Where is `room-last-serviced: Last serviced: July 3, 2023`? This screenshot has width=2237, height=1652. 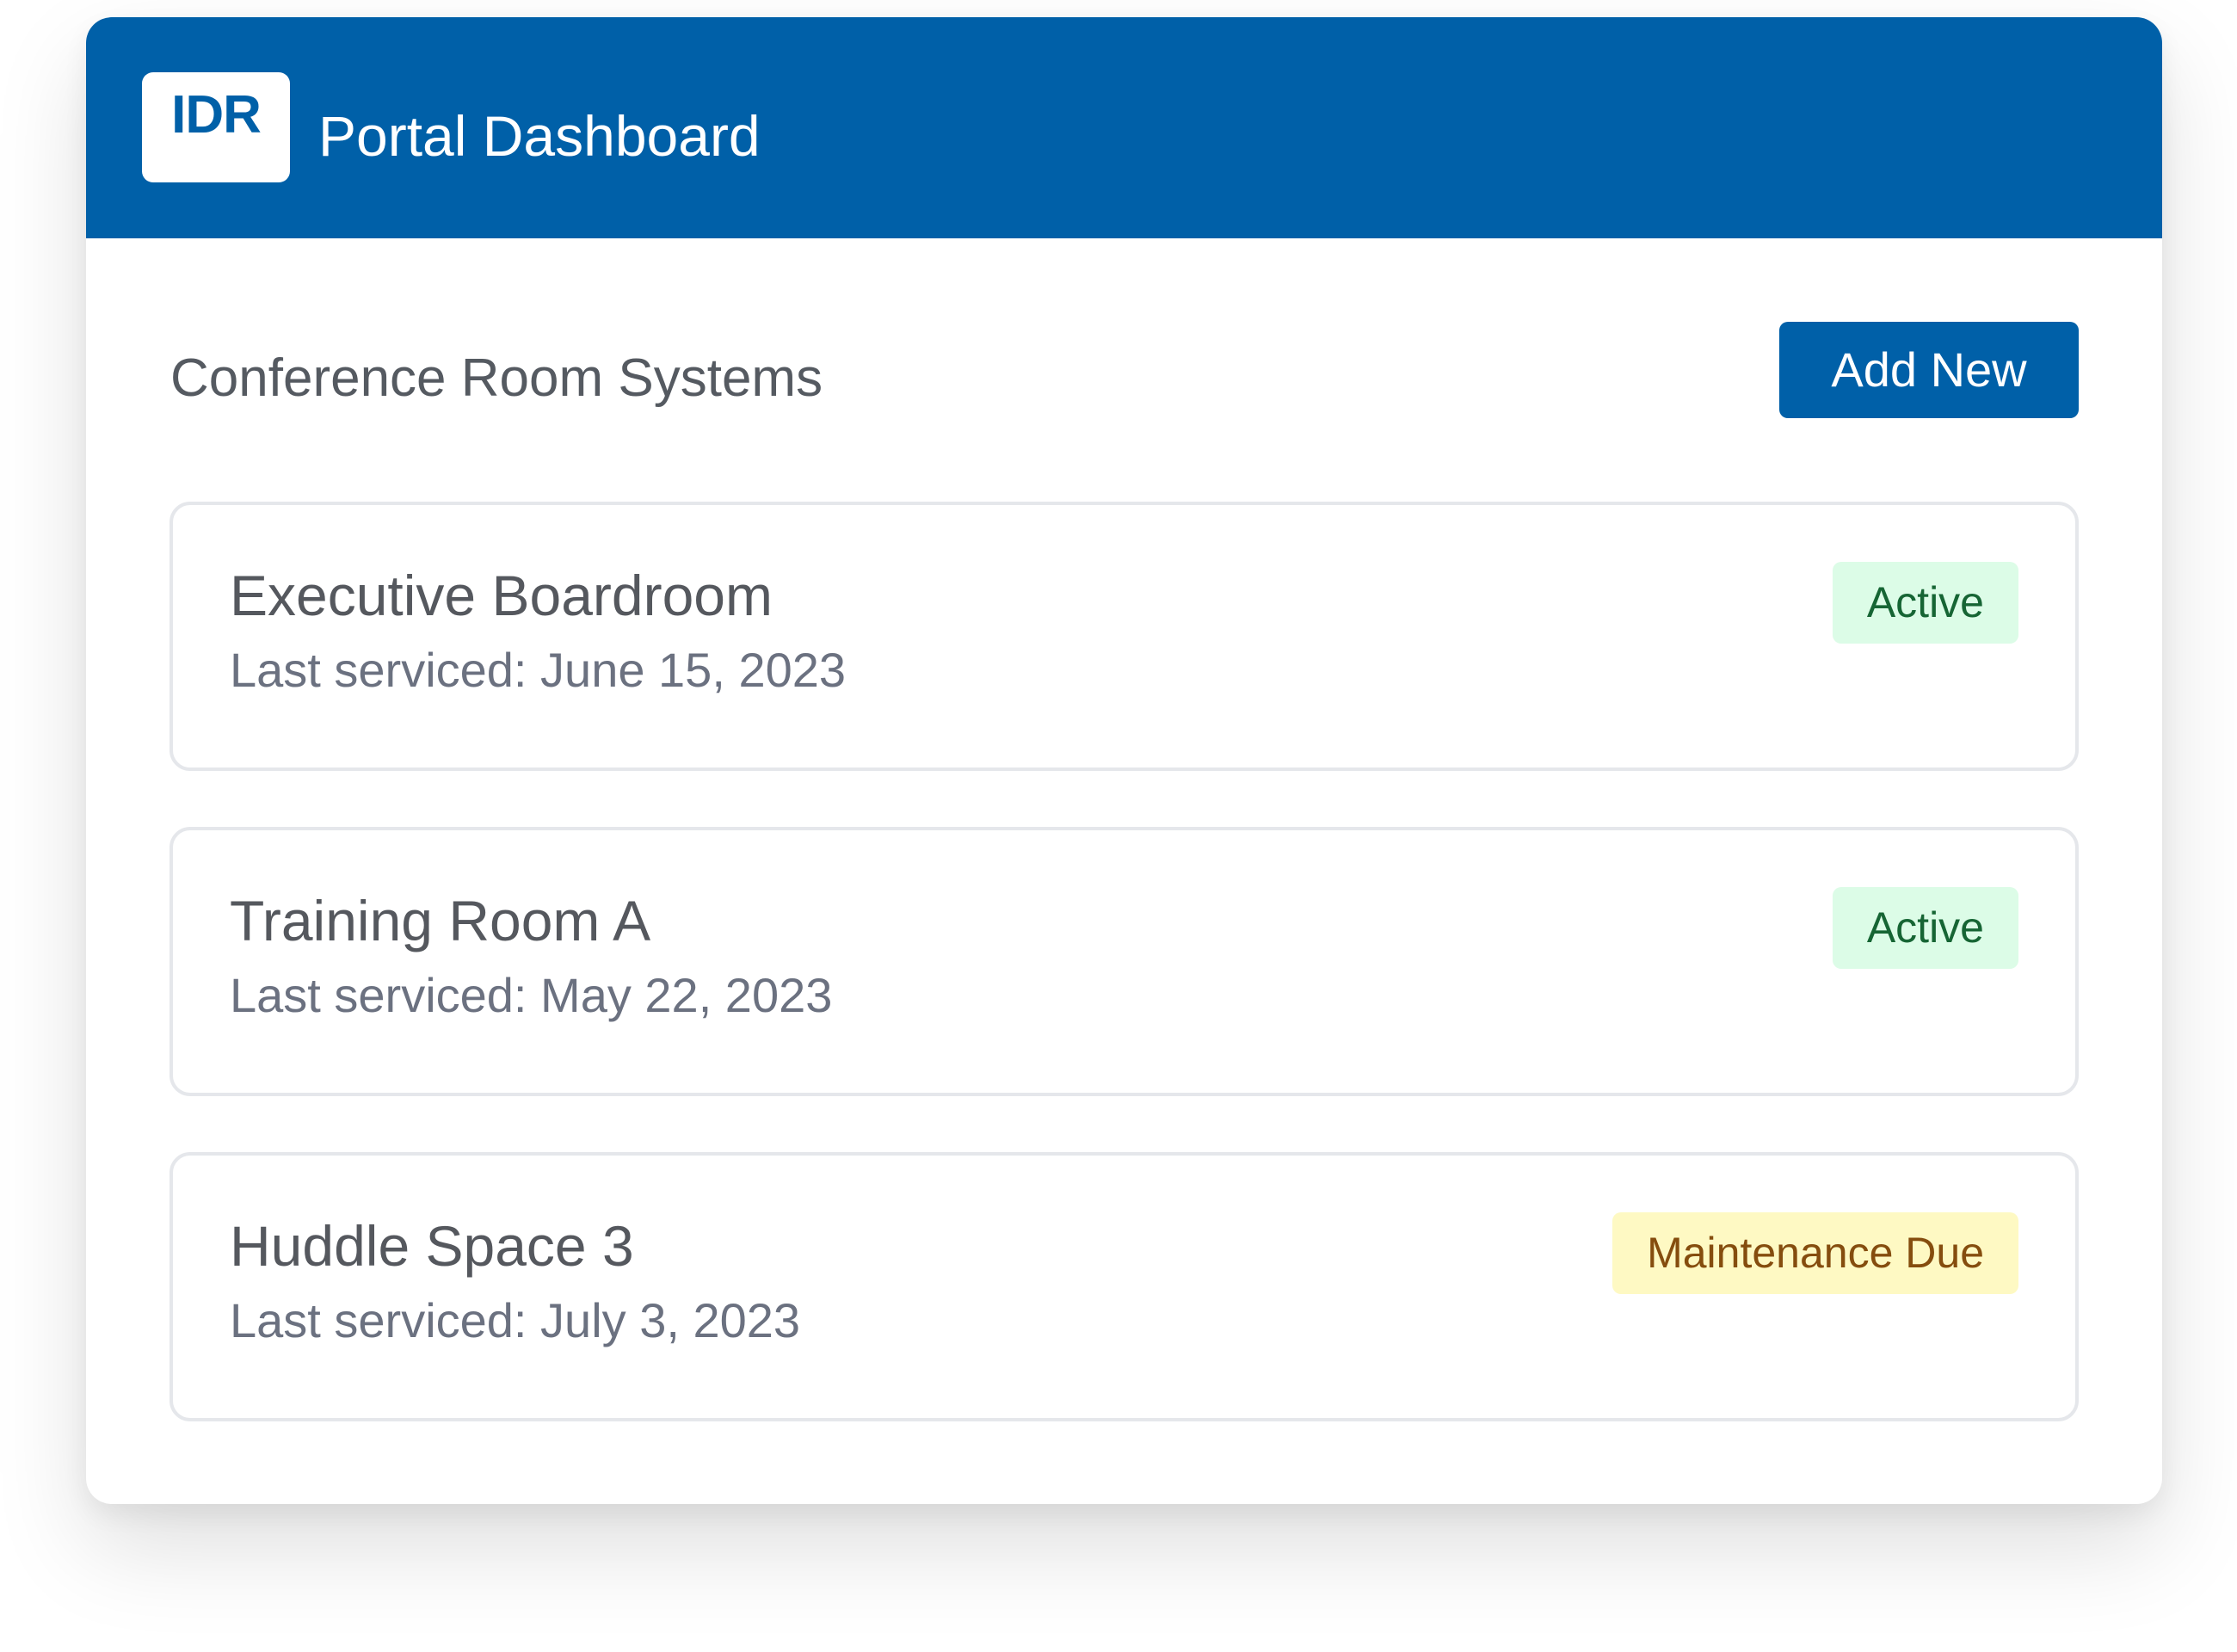
room-last-serviced: Last serviced: July 3, 2023 is located at coordinates (515, 1320).